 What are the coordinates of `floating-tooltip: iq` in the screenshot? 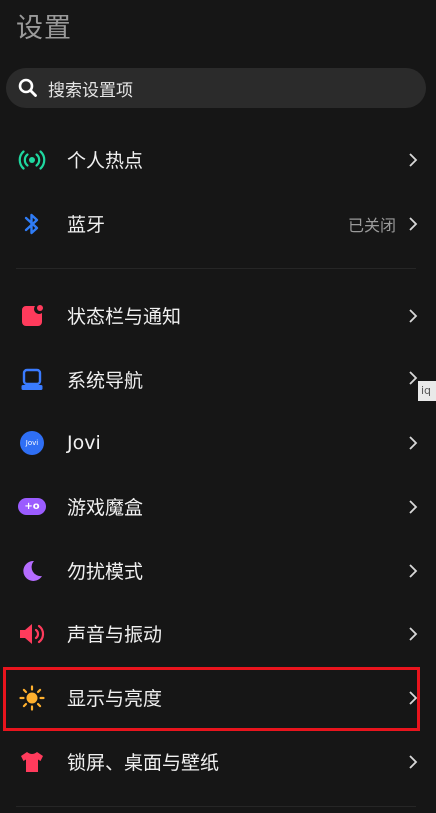 It's located at (427, 391).